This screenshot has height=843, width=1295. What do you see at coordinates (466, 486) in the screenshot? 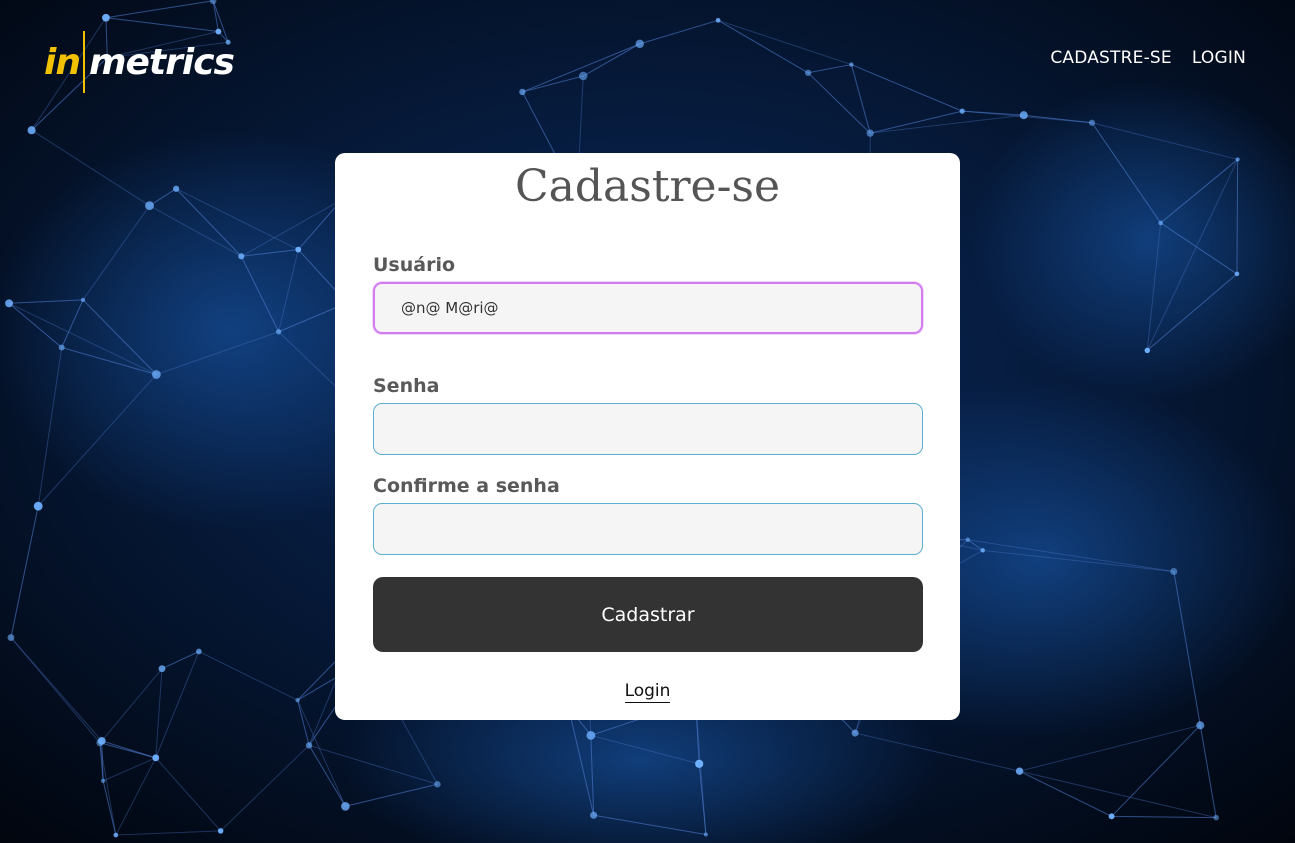
I see `confirm-password-label: Confirme a senha` at bounding box center [466, 486].